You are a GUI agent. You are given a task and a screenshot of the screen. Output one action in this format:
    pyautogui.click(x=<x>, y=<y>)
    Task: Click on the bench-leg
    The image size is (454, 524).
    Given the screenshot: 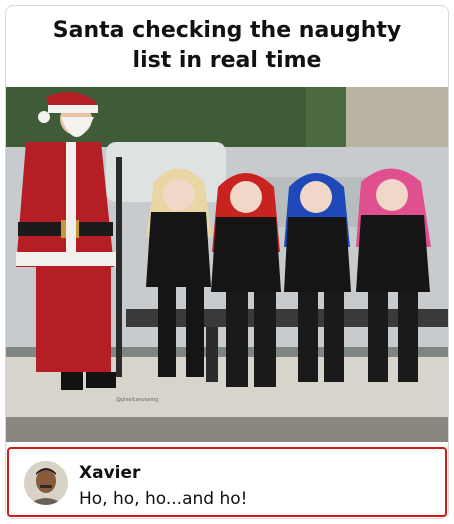 What is the action you would take?
    pyautogui.click(x=212, y=354)
    